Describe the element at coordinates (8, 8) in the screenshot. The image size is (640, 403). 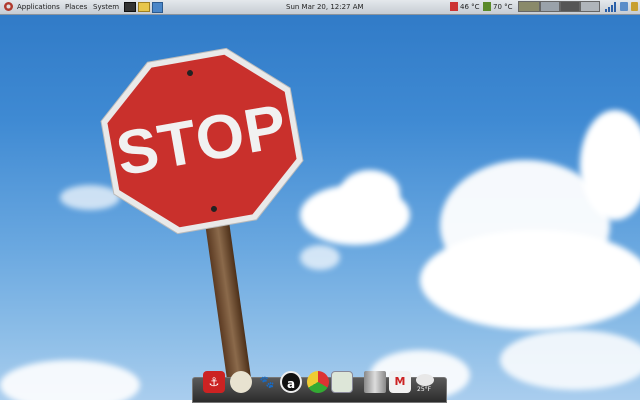
I see `distro-logo-icon` at that location.